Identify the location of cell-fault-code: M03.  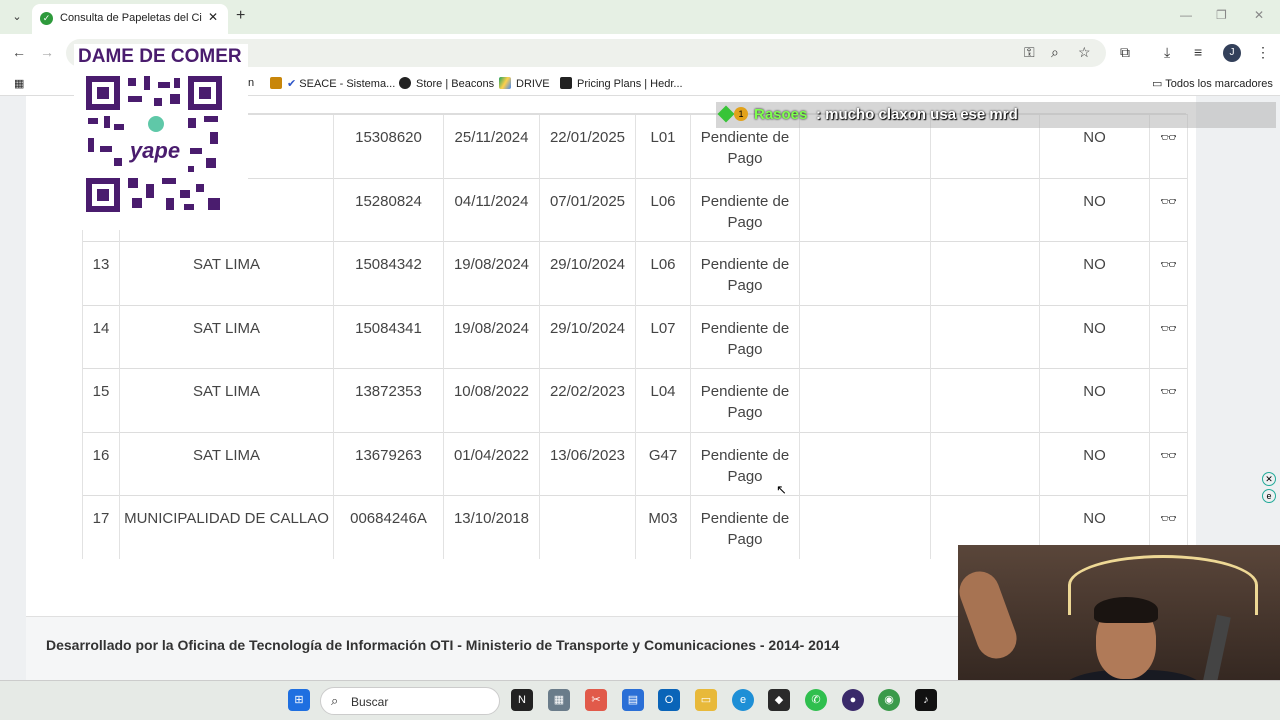
(663, 527).